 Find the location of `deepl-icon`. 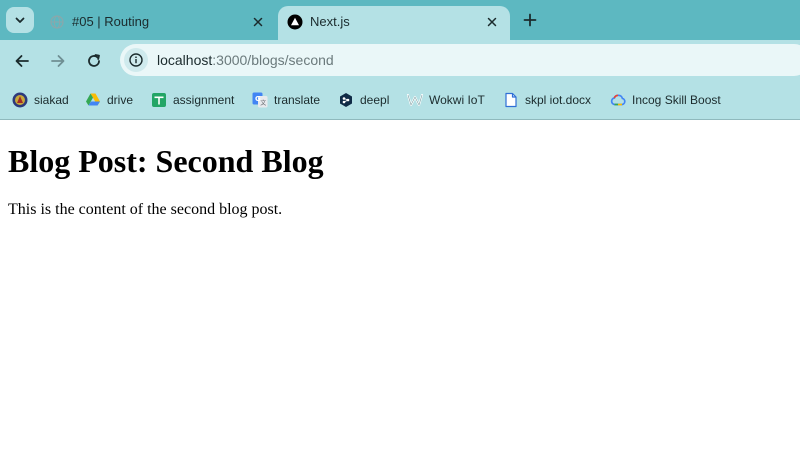

deepl-icon is located at coordinates (346, 100).